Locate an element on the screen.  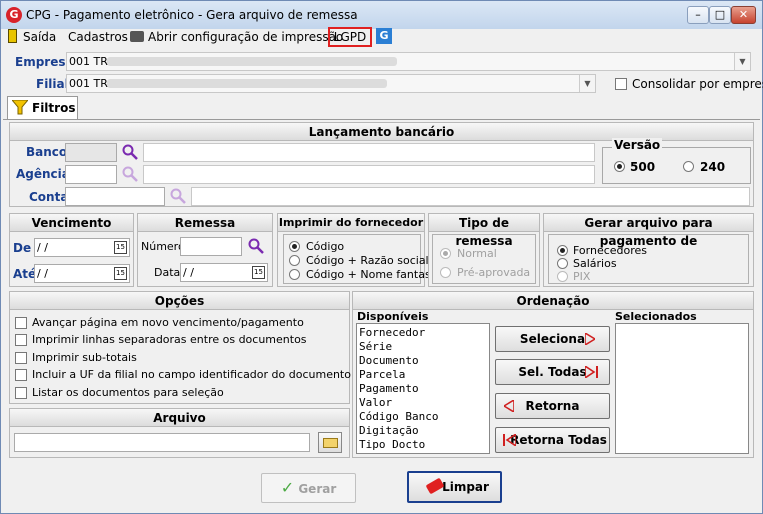
vencimento-ate-input: / / 15 is located at coordinates (82, 273).